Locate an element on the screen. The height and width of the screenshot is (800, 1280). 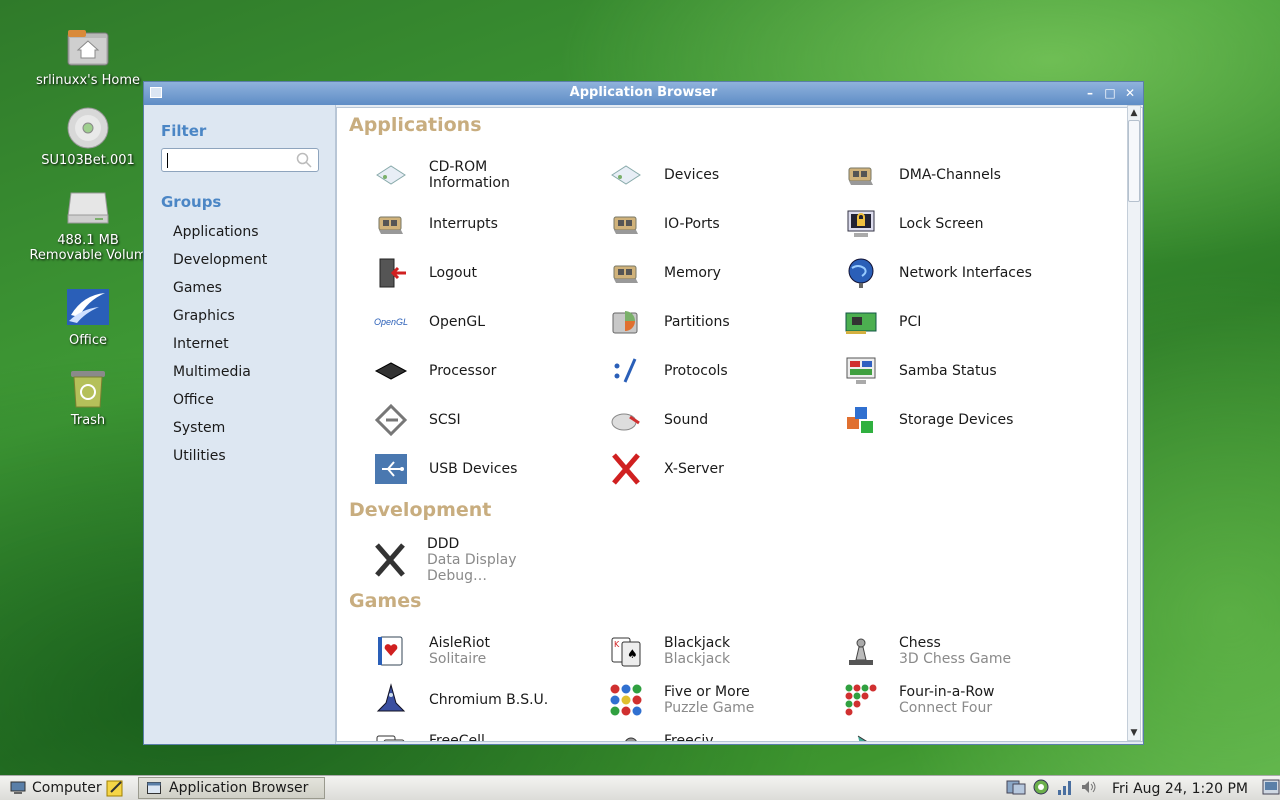
group-system: System is located at coordinates (248, 429).